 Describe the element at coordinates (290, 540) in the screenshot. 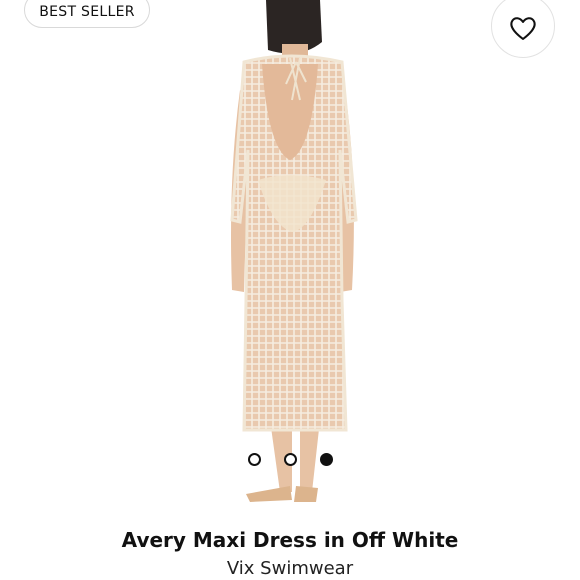

I see `product-title: Avery Maxi Dress in Off White` at that location.